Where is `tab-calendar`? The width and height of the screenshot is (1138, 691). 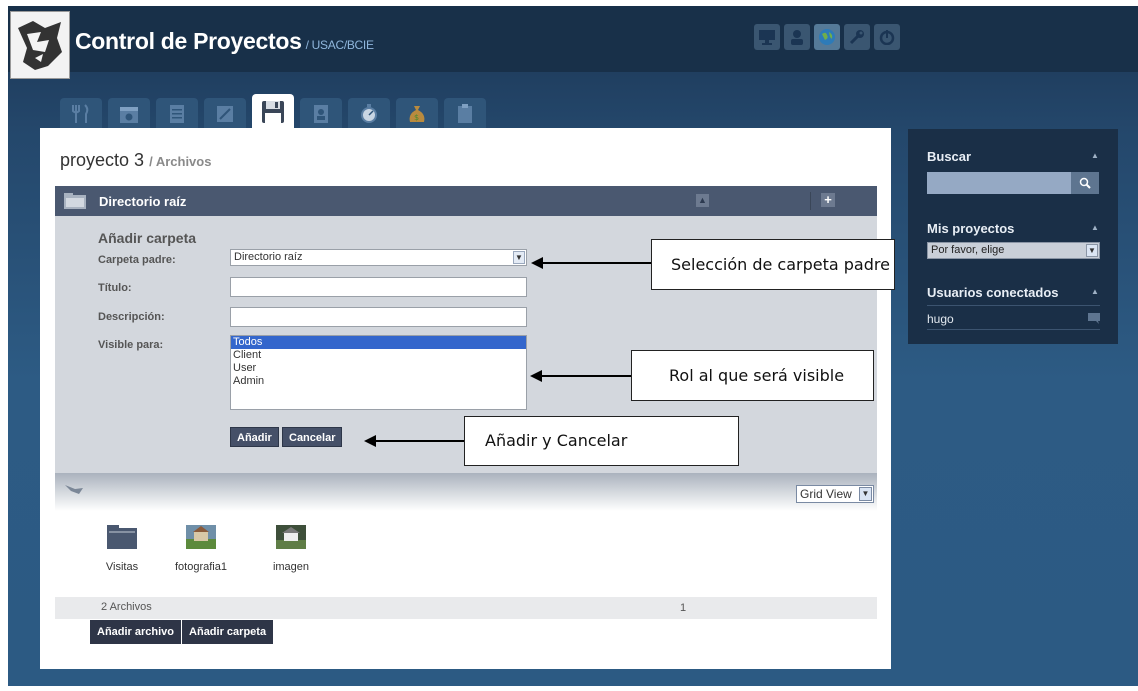
tab-calendar is located at coordinates (129, 114).